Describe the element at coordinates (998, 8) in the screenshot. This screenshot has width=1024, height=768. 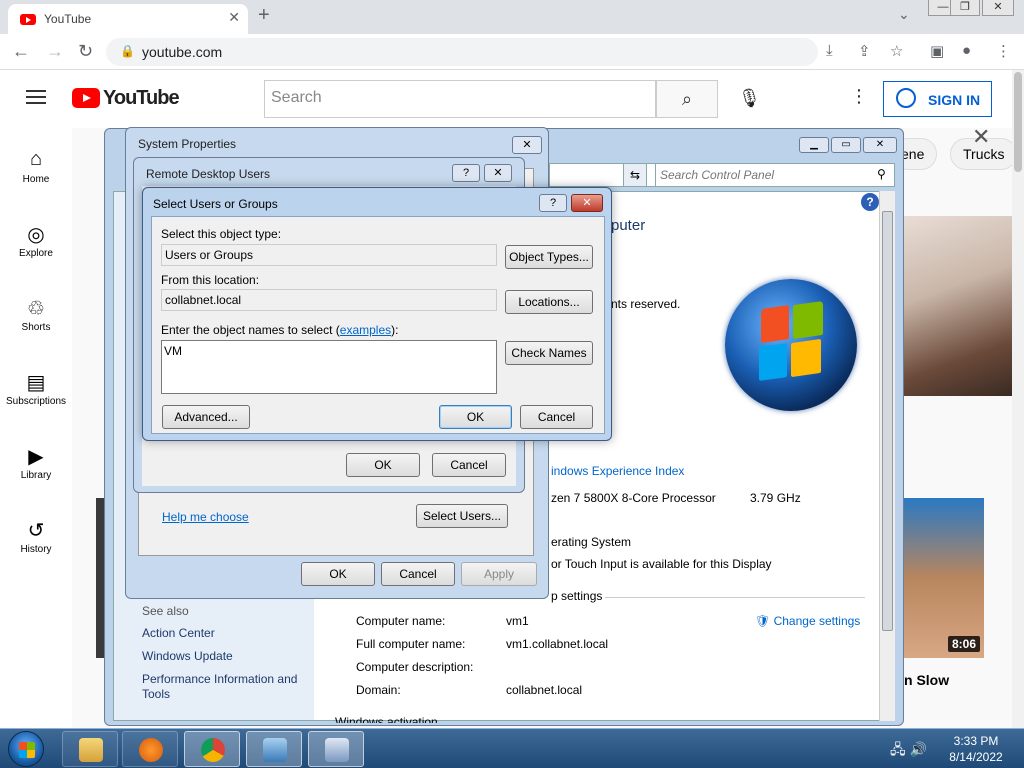
I see `close-window-button: ✕` at that location.